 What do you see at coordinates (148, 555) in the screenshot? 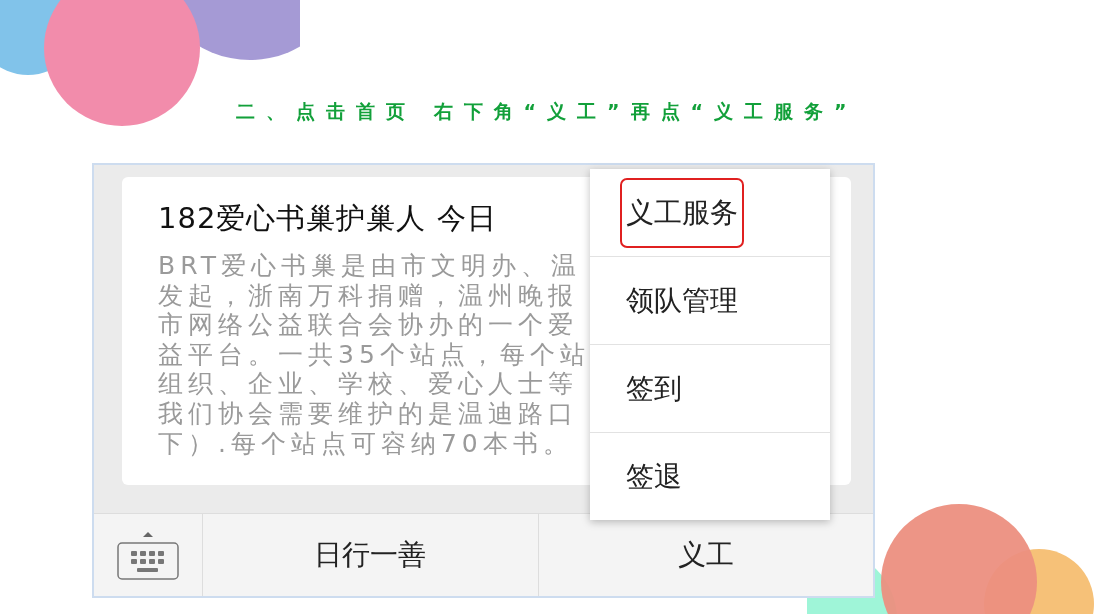
I see `keyboard-icon` at bounding box center [148, 555].